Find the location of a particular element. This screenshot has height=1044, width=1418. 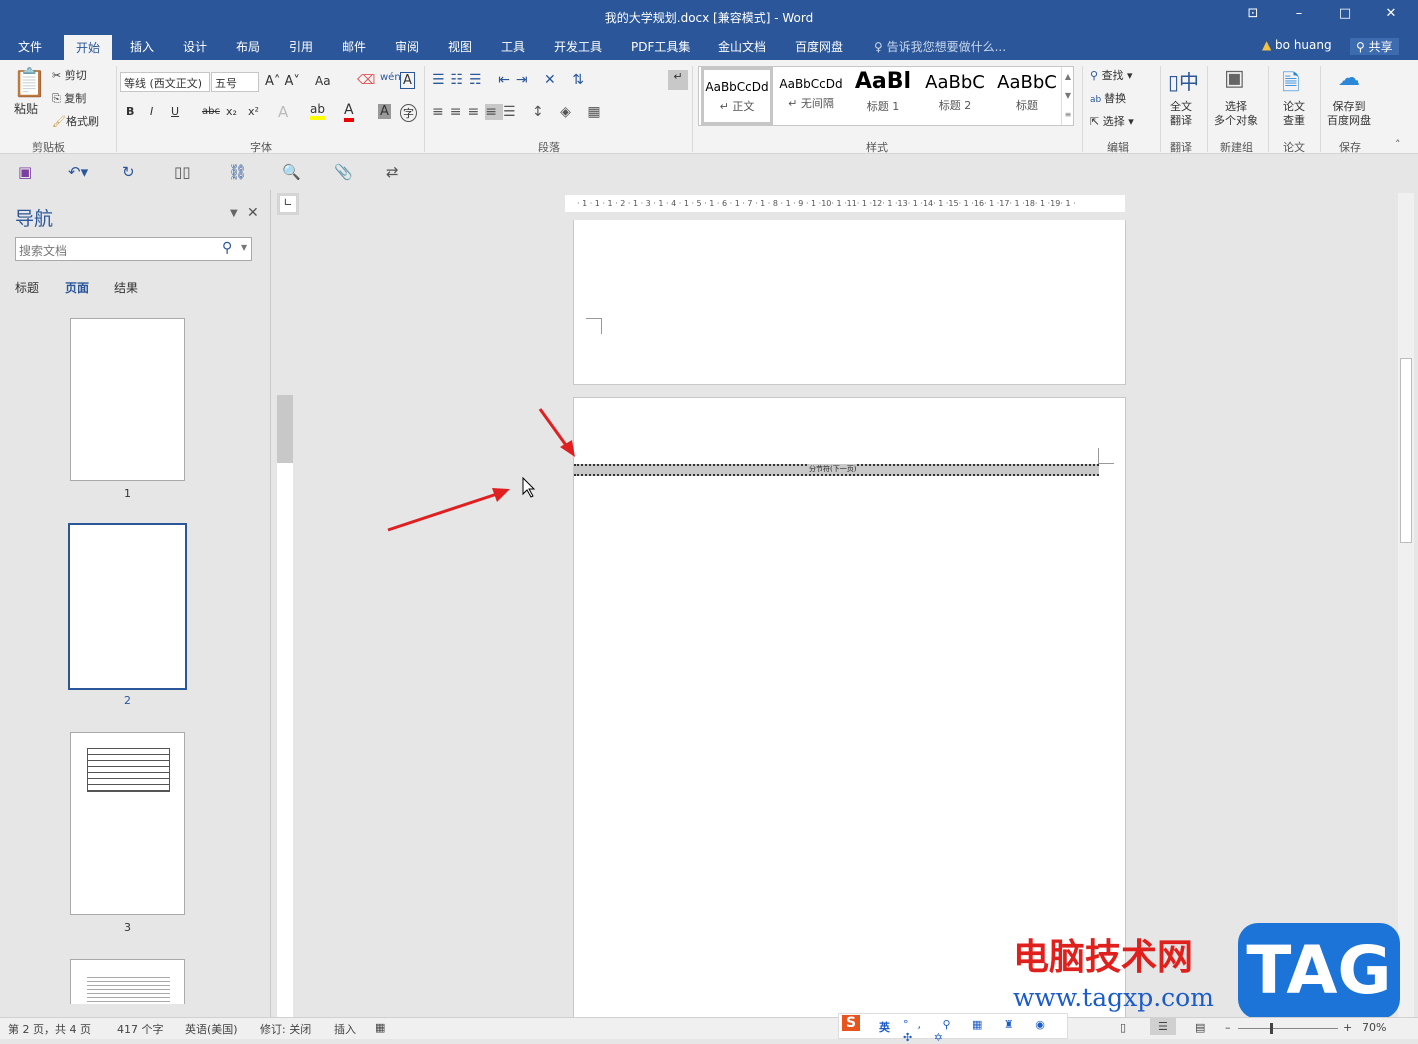

underline-button: U is located at coordinates (175, 111).